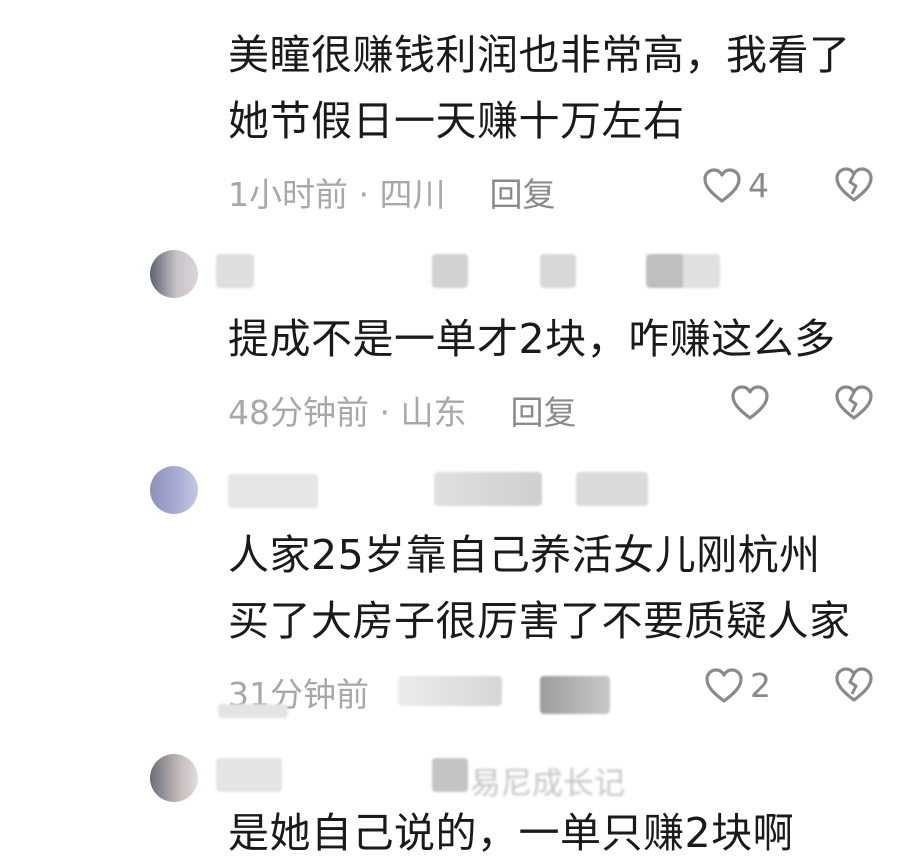 This screenshot has width=922, height=862. I want to click on like-count: 4, so click(758, 185).